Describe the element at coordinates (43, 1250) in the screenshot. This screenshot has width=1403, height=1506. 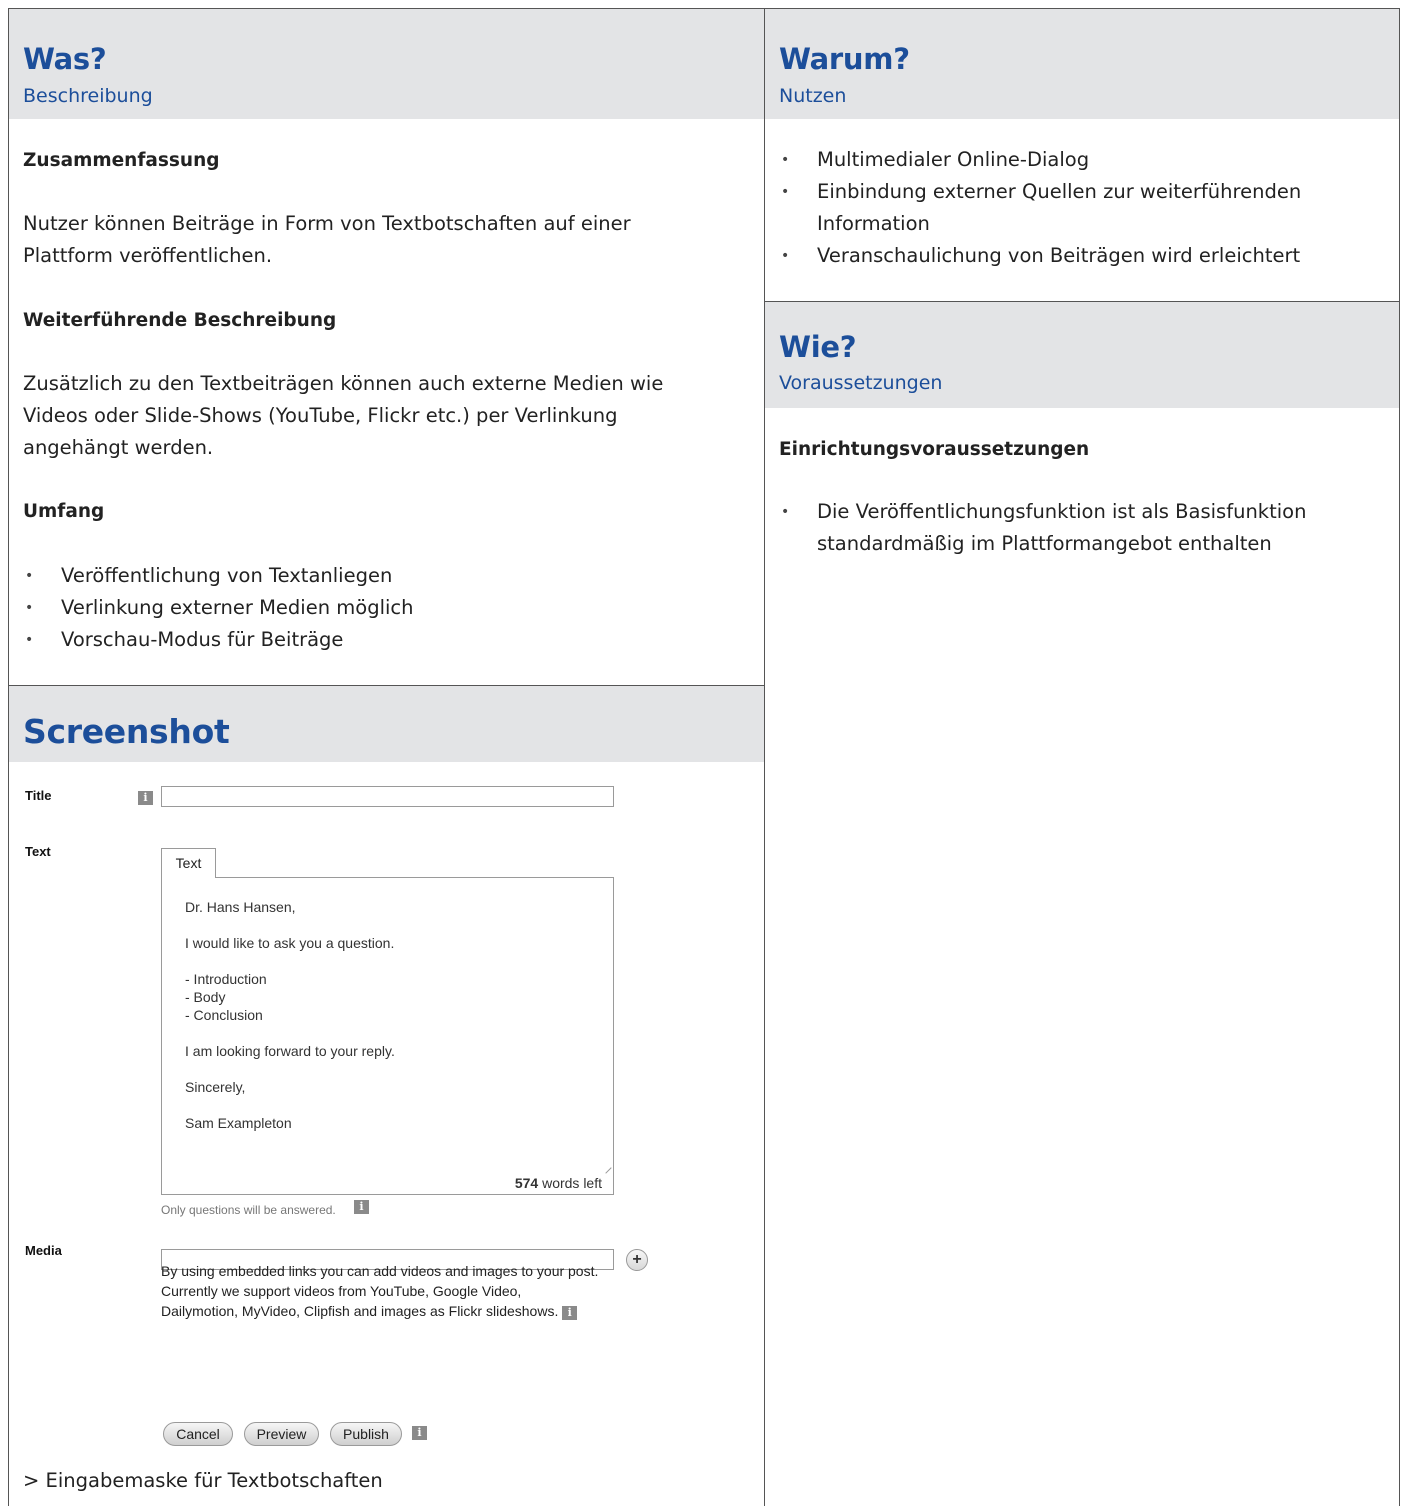
I see `media-label: Media` at that location.